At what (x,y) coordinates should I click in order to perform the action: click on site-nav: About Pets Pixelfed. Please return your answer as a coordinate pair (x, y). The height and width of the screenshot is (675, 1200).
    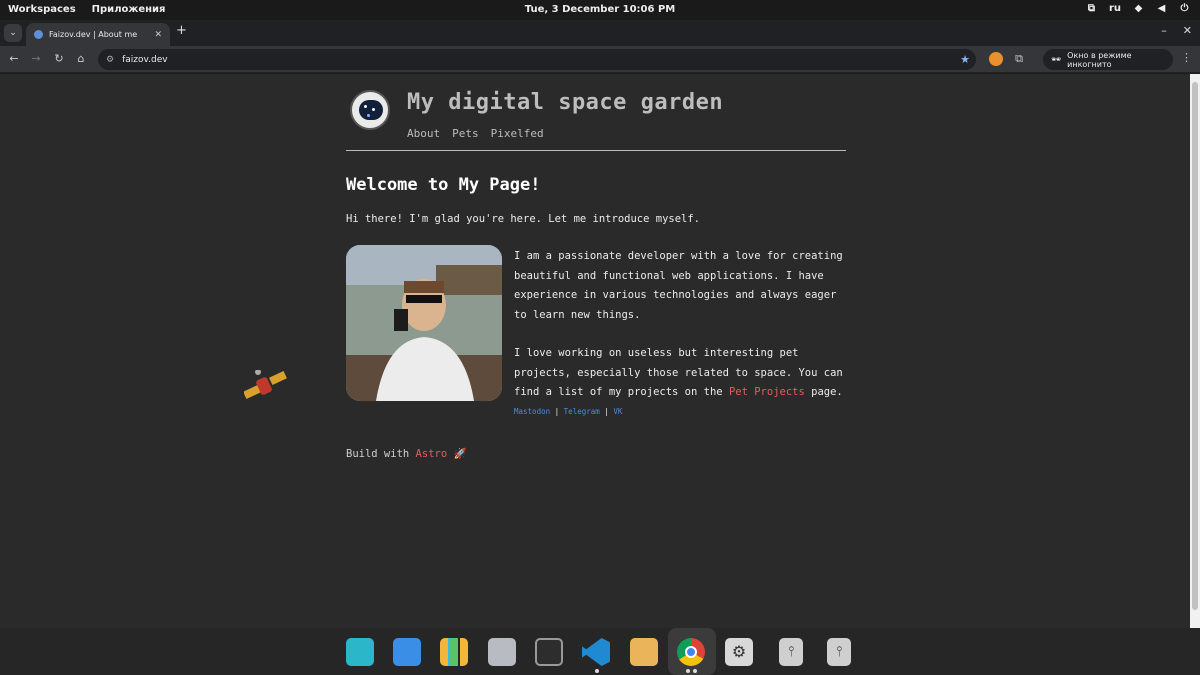
    Looking at the image, I should click on (475, 133).